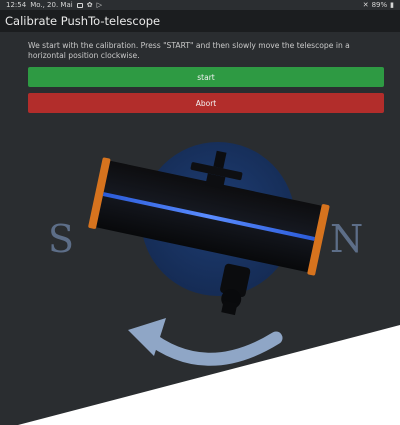 The image size is (400, 425). Describe the element at coordinates (346, 239) in the screenshot. I see `compass-label-north: N` at that location.